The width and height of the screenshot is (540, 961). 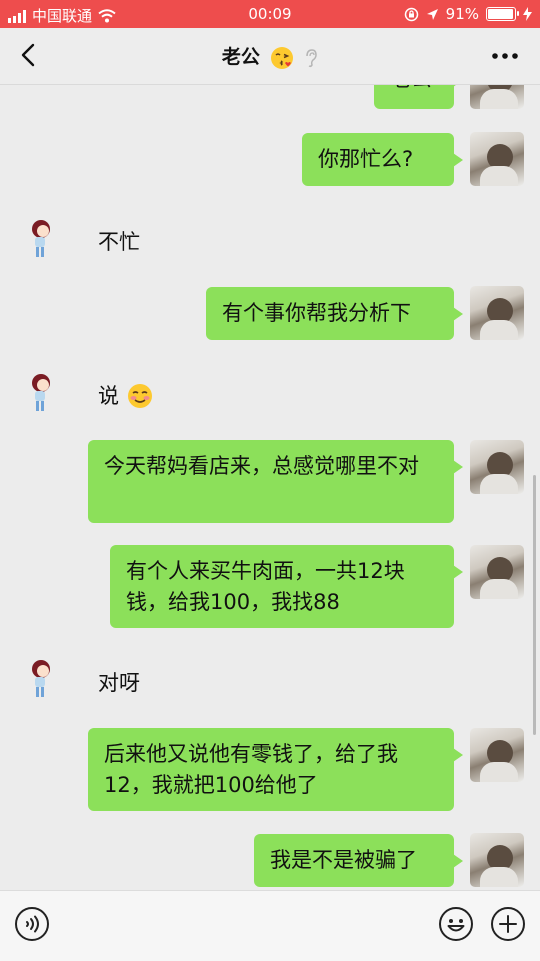 What do you see at coordinates (366, 159) in the screenshot?
I see `message-text: 你那忙么?` at bounding box center [366, 159].